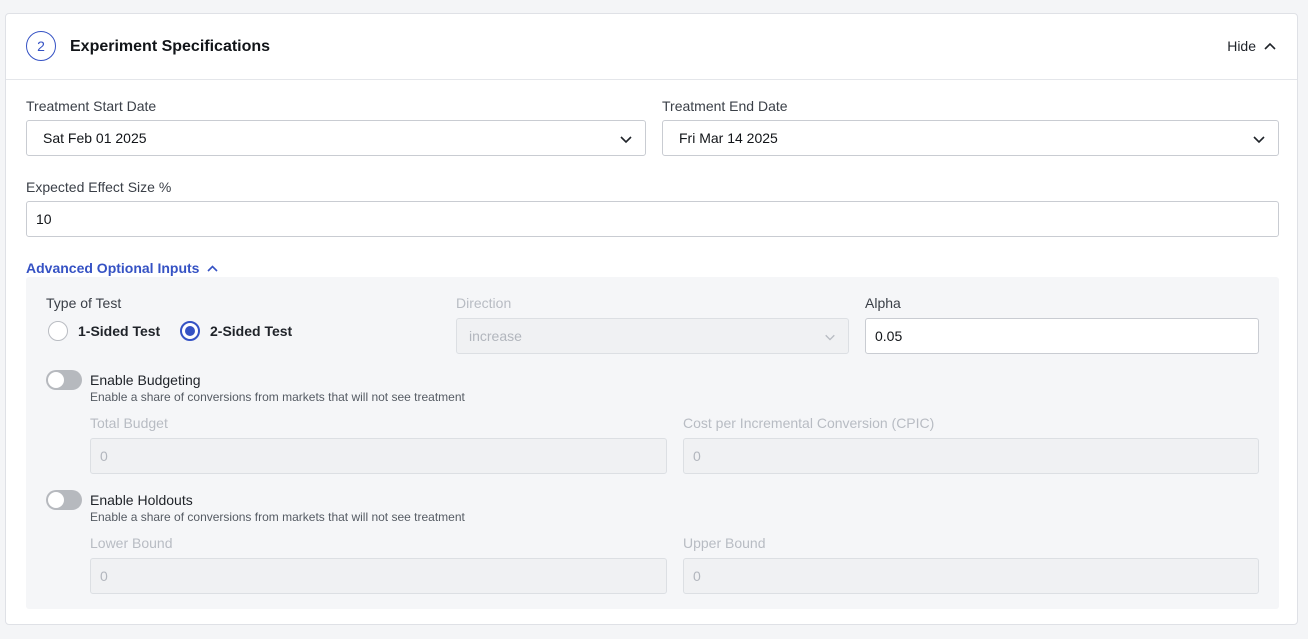 This screenshot has width=1308, height=639. What do you see at coordinates (495, 336) in the screenshot?
I see `direction-value: increase` at bounding box center [495, 336].